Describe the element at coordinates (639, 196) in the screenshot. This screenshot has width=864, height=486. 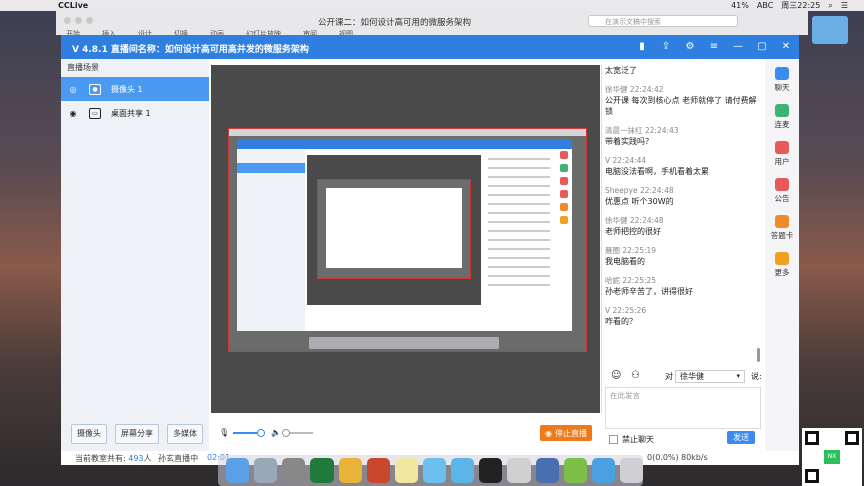
I see `chat-message: Sheepye 22:24:48 优惠点 听个30W的` at that location.